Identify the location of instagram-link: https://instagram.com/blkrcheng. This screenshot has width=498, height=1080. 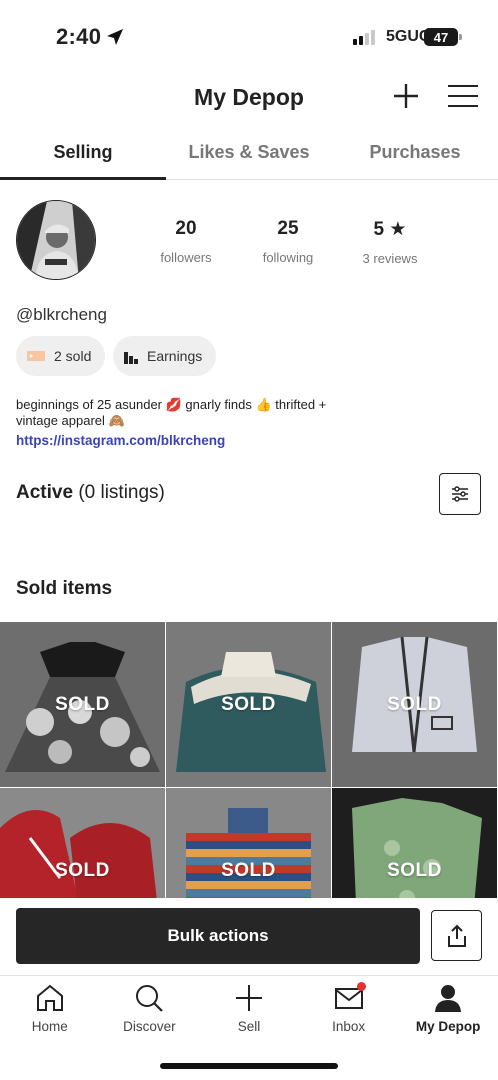
(120, 440).